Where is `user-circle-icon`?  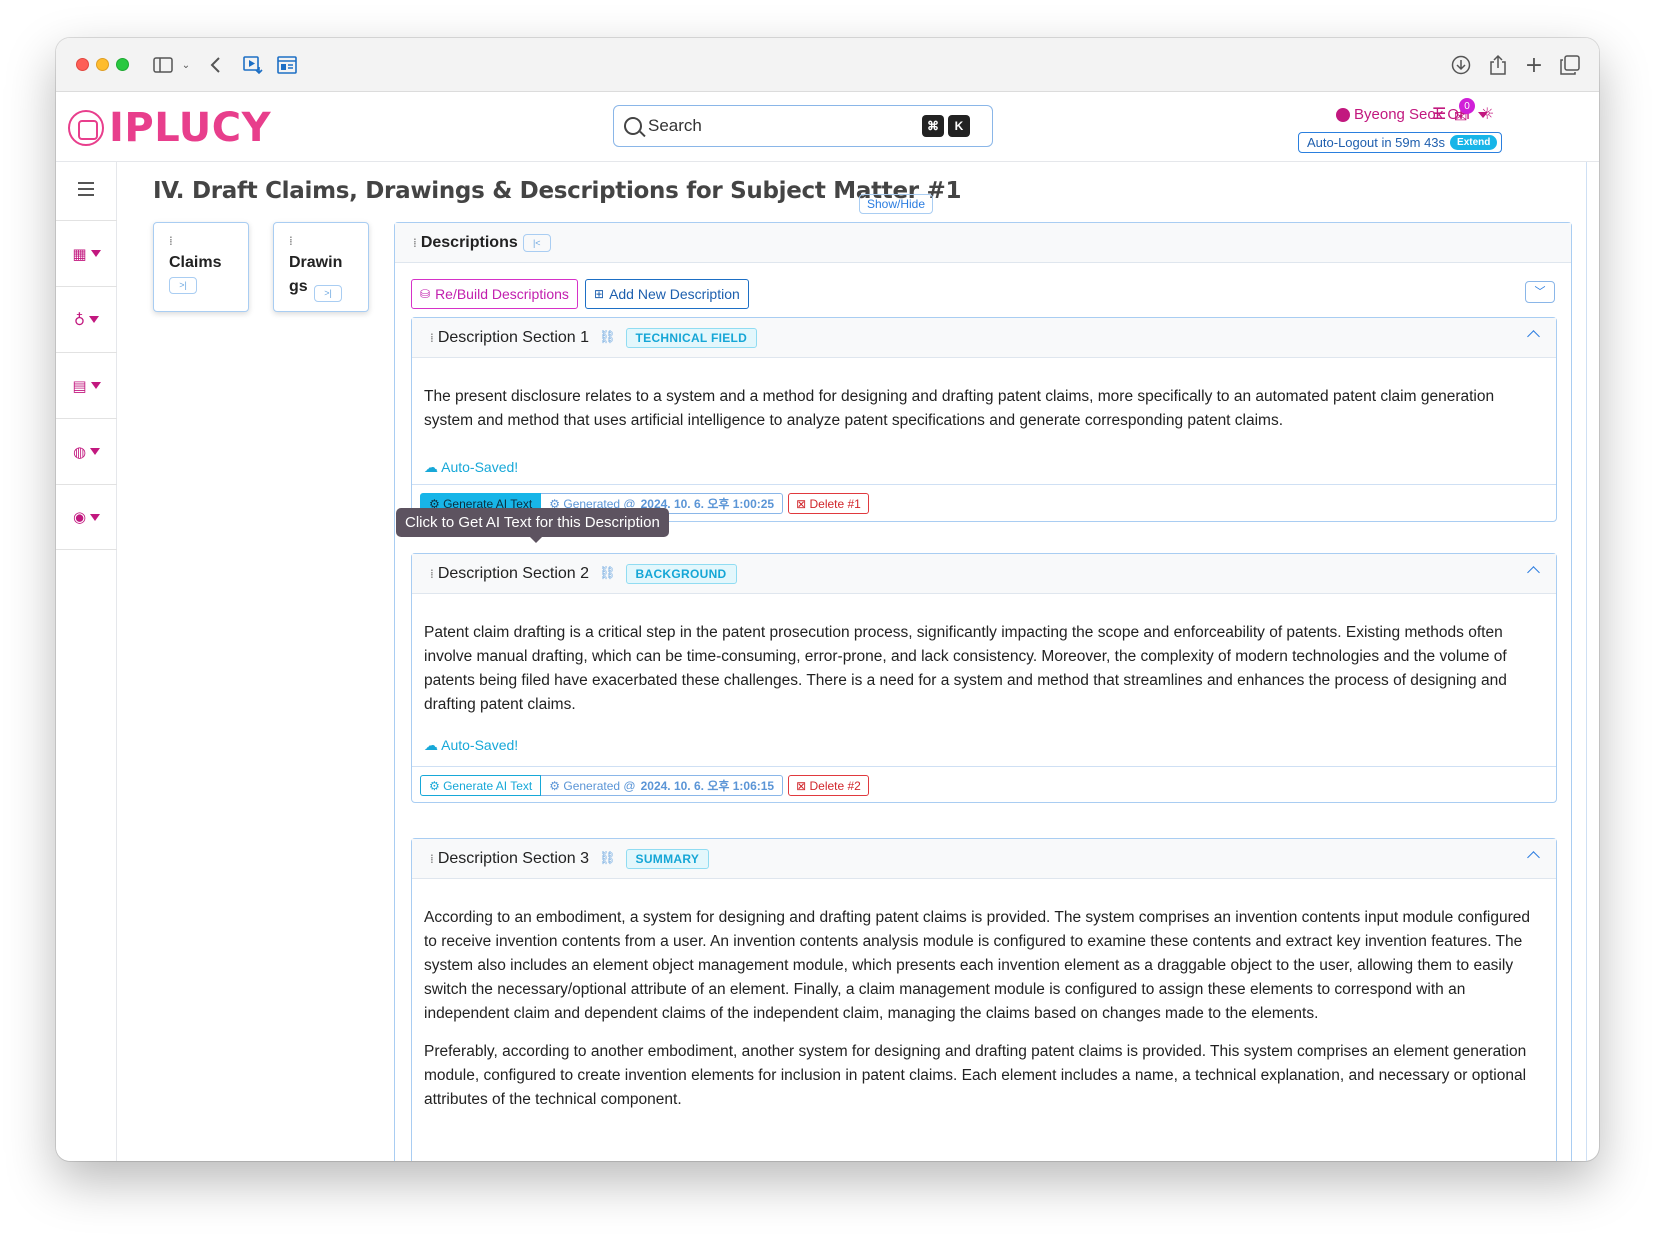 user-circle-icon is located at coordinates (1343, 114).